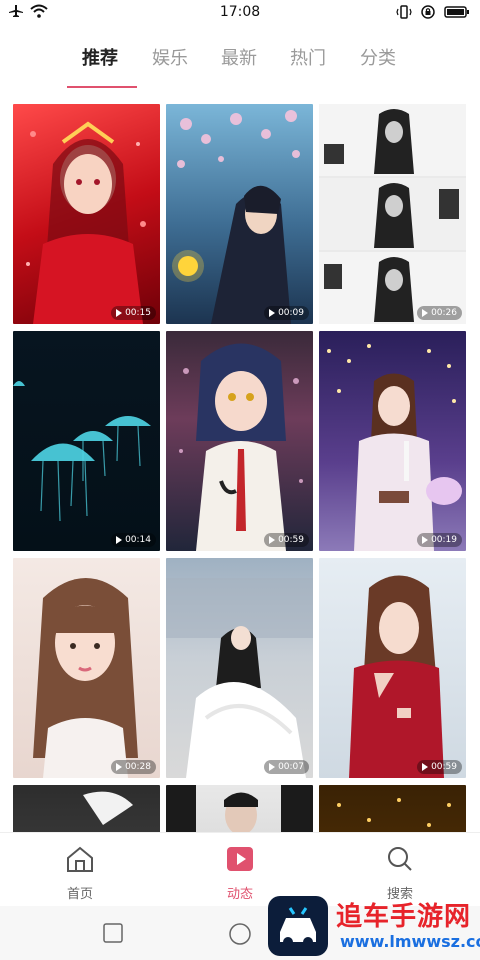 The width and height of the screenshot is (480, 960). Describe the element at coordinates (80, 873) in the screenshot. I see `nav-home: 首页` at that location.